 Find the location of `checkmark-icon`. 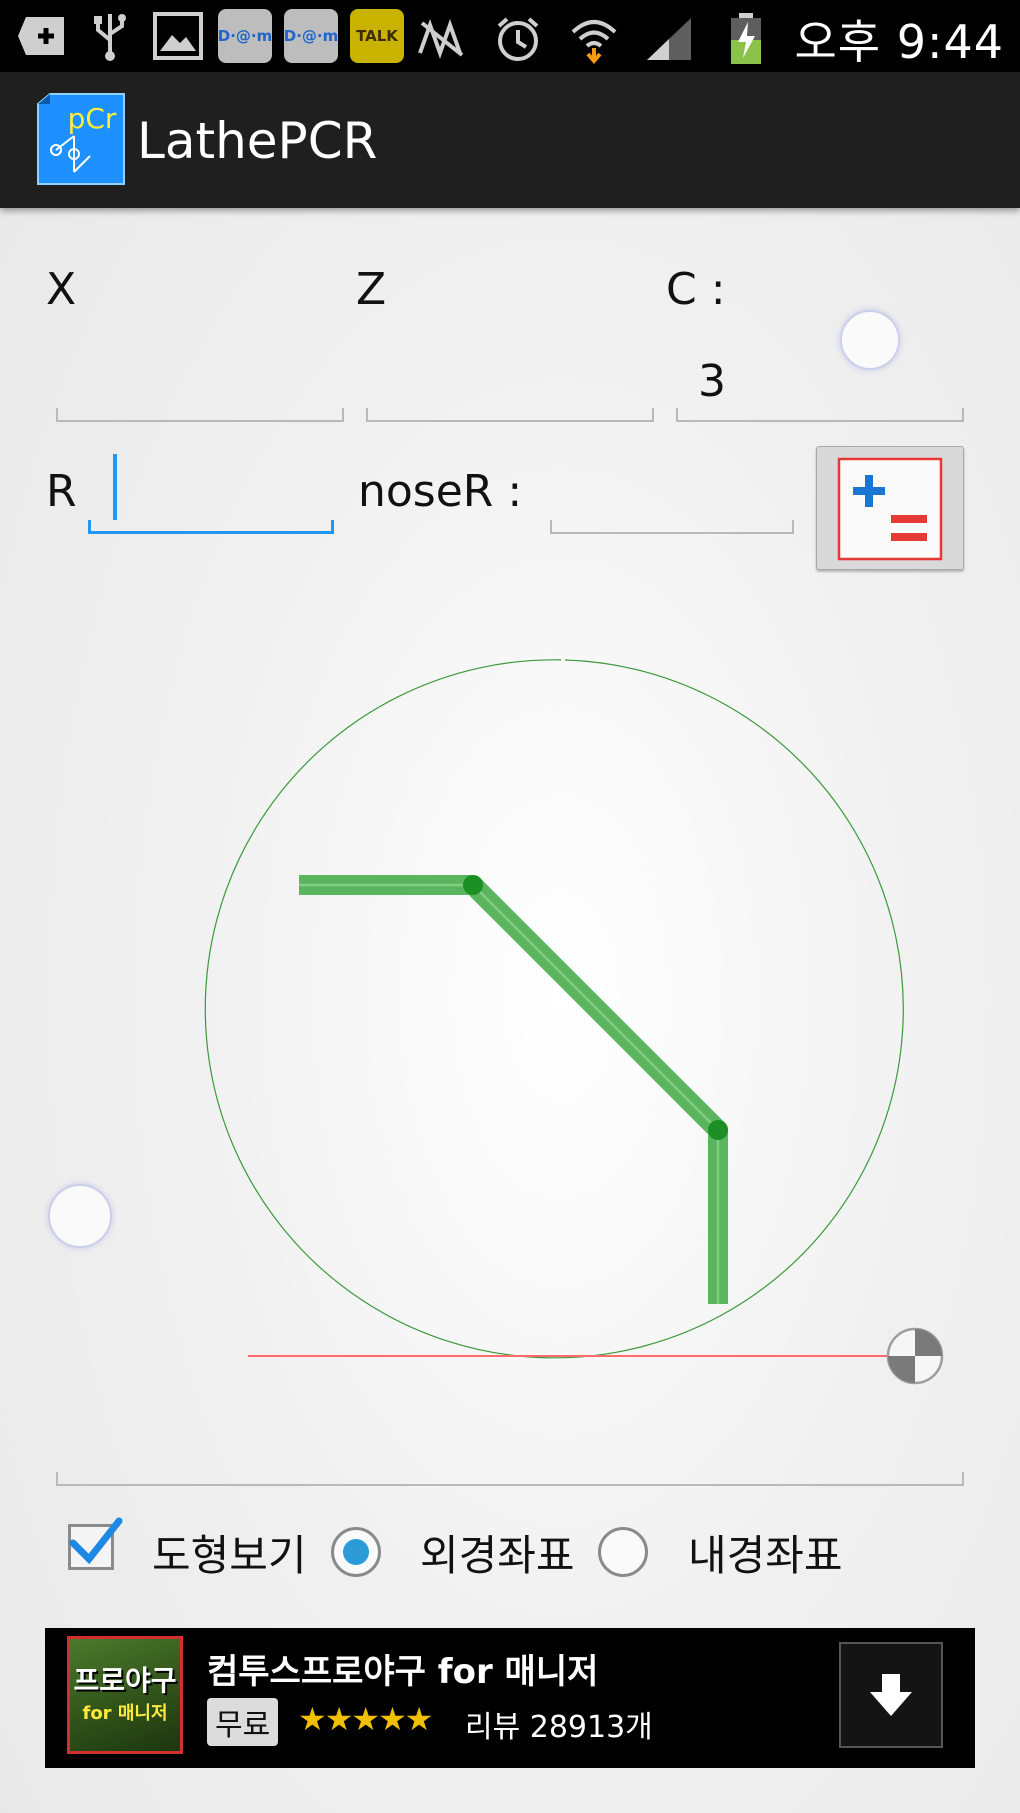

checkmark-icon is located at coordinates (96, 1541).